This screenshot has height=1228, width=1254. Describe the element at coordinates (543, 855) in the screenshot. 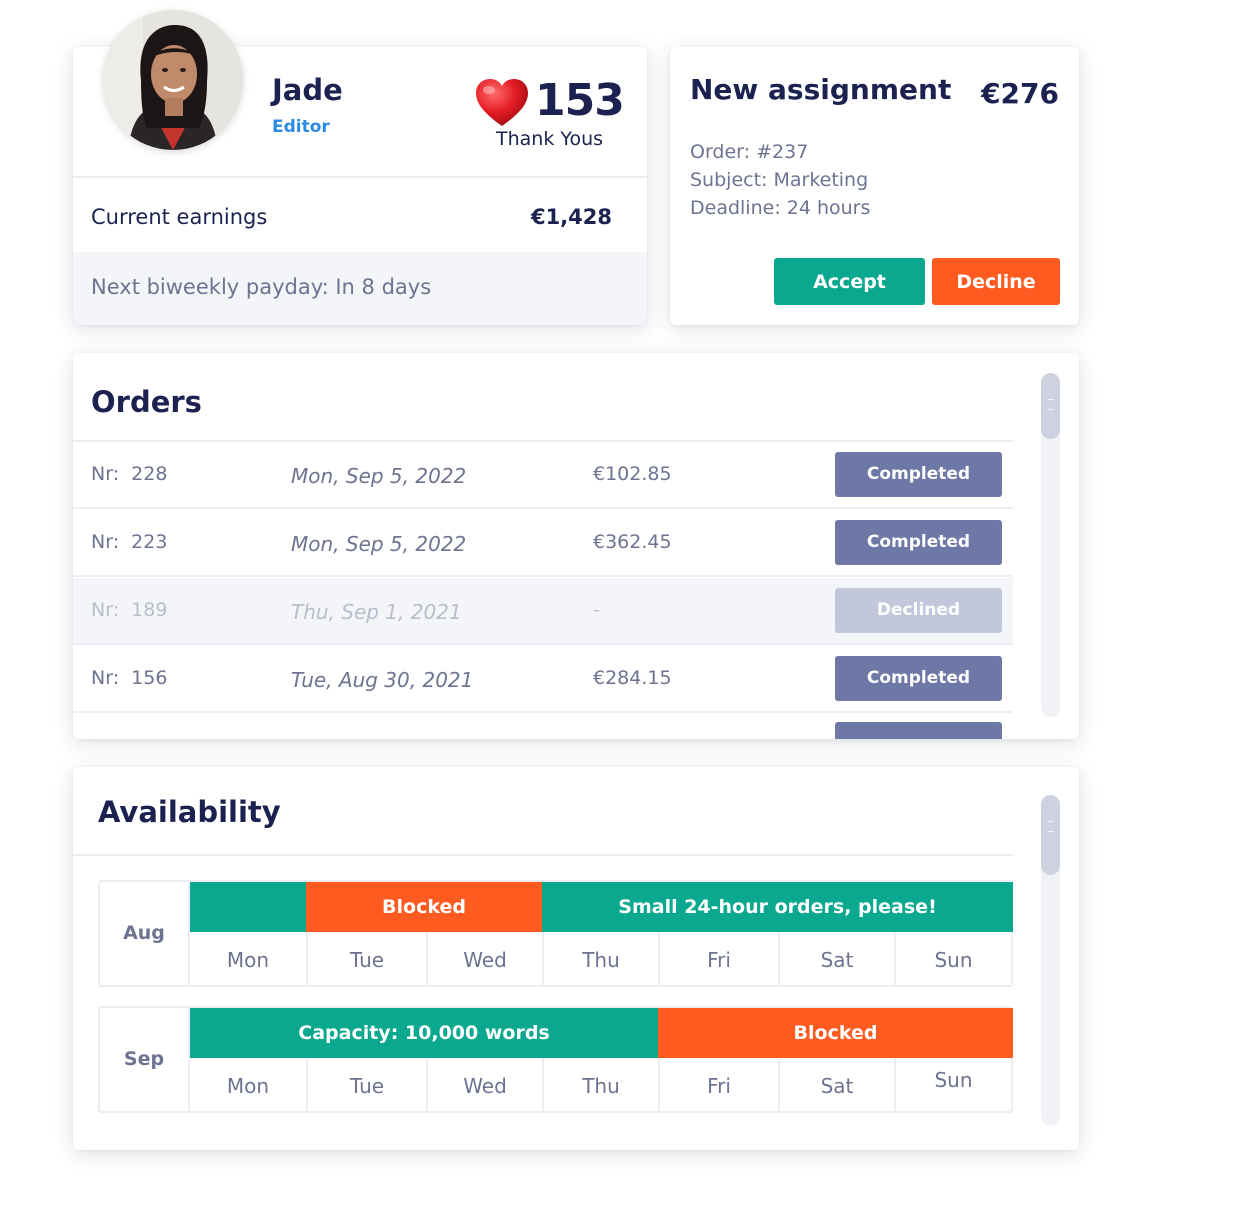

I see `availability-header-divider` at that location.